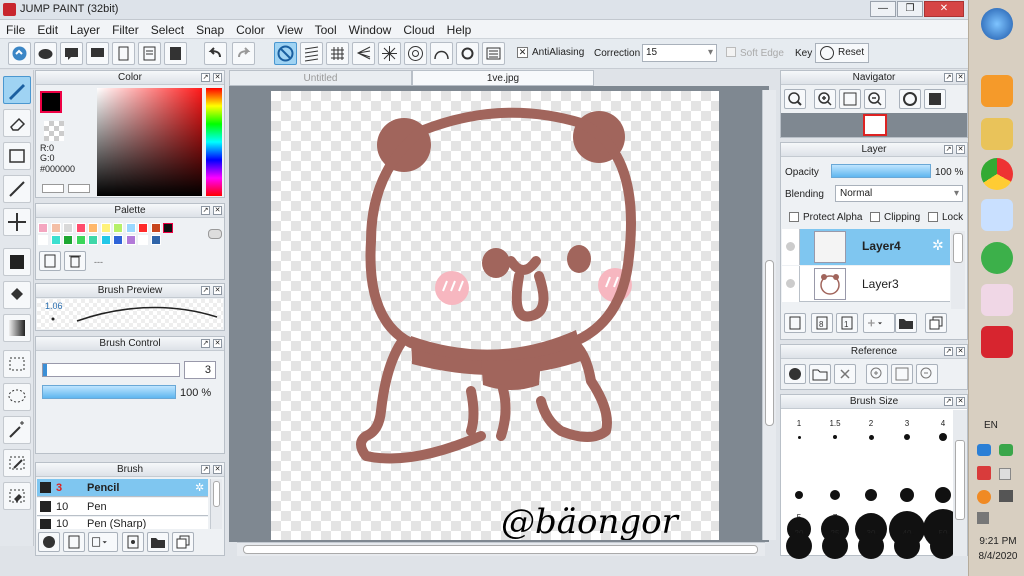 The width and height of the screenshot is (1024, 576). What do you see at coordinates (74, 542) in the screenshot?
I see `new-brush-button` at bounding box center [74, 542].